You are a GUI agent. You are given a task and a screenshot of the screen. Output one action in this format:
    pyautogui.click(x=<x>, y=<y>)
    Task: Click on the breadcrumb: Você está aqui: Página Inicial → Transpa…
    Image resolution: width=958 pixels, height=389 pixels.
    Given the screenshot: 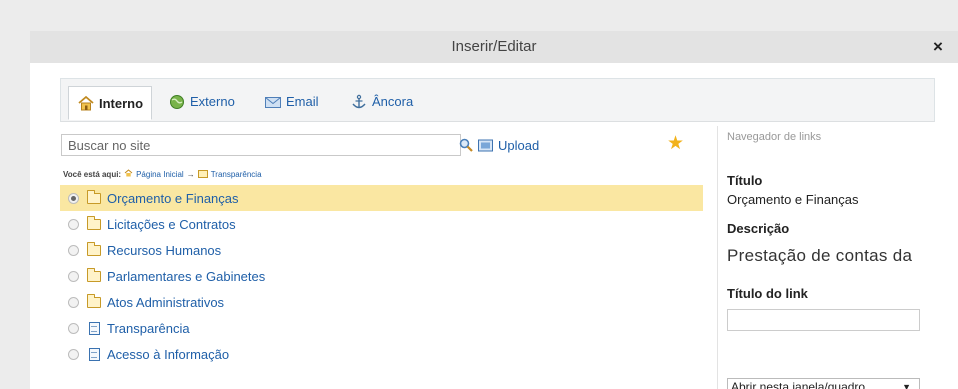 What is the action you would take?
    pyautogui.click(x=162, y=174)
    